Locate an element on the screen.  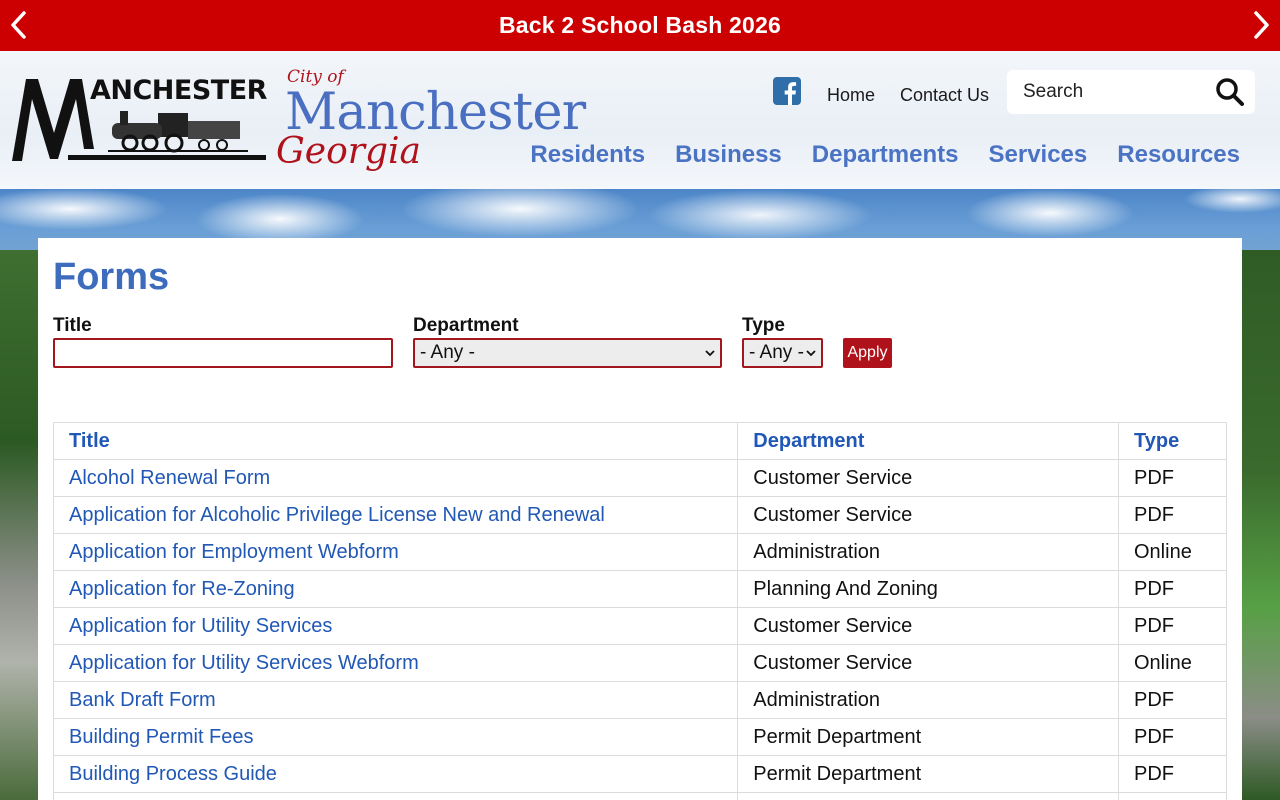
nav-residents: Residents is located at coordinates (587, 158).